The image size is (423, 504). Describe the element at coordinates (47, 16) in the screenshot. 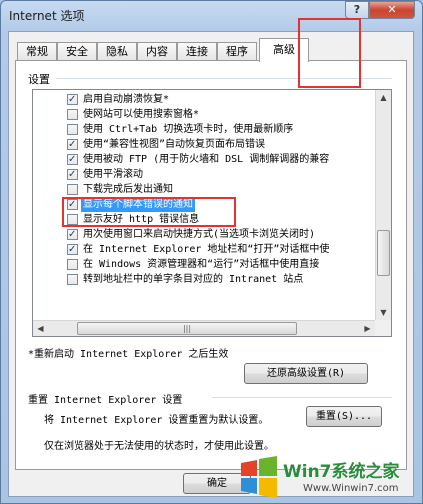

I see `window-title: Internet 选项` at that location.